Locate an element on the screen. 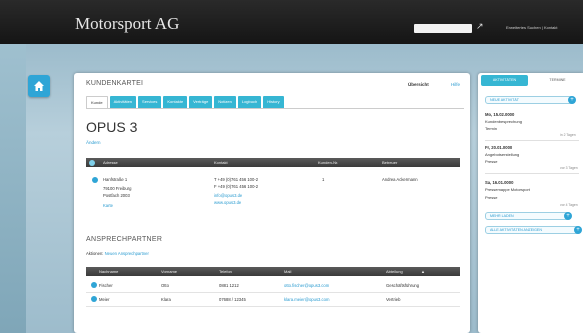 The height and width of the screenshot is (333, 583). address-city: 79100 Freiburg is located at coordinates (117, 188).